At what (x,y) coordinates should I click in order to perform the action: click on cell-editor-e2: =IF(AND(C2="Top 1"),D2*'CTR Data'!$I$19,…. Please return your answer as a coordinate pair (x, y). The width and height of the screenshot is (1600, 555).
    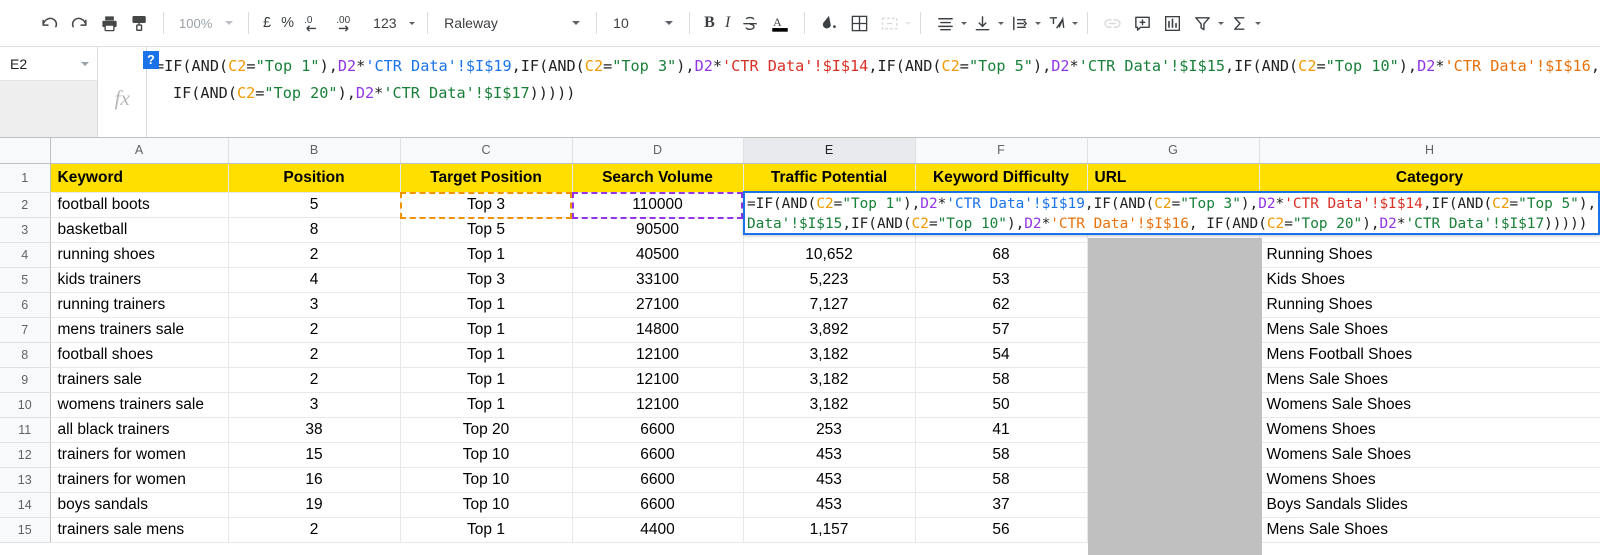
    Looking at the image, I should click on (1171, 213).